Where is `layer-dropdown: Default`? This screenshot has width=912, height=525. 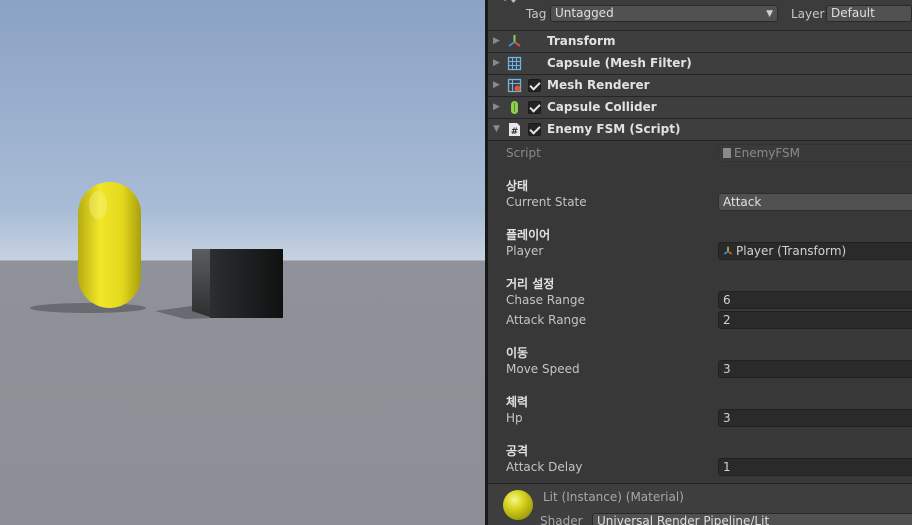
layer-dropdown: Default is located at coordinates (869, 13).